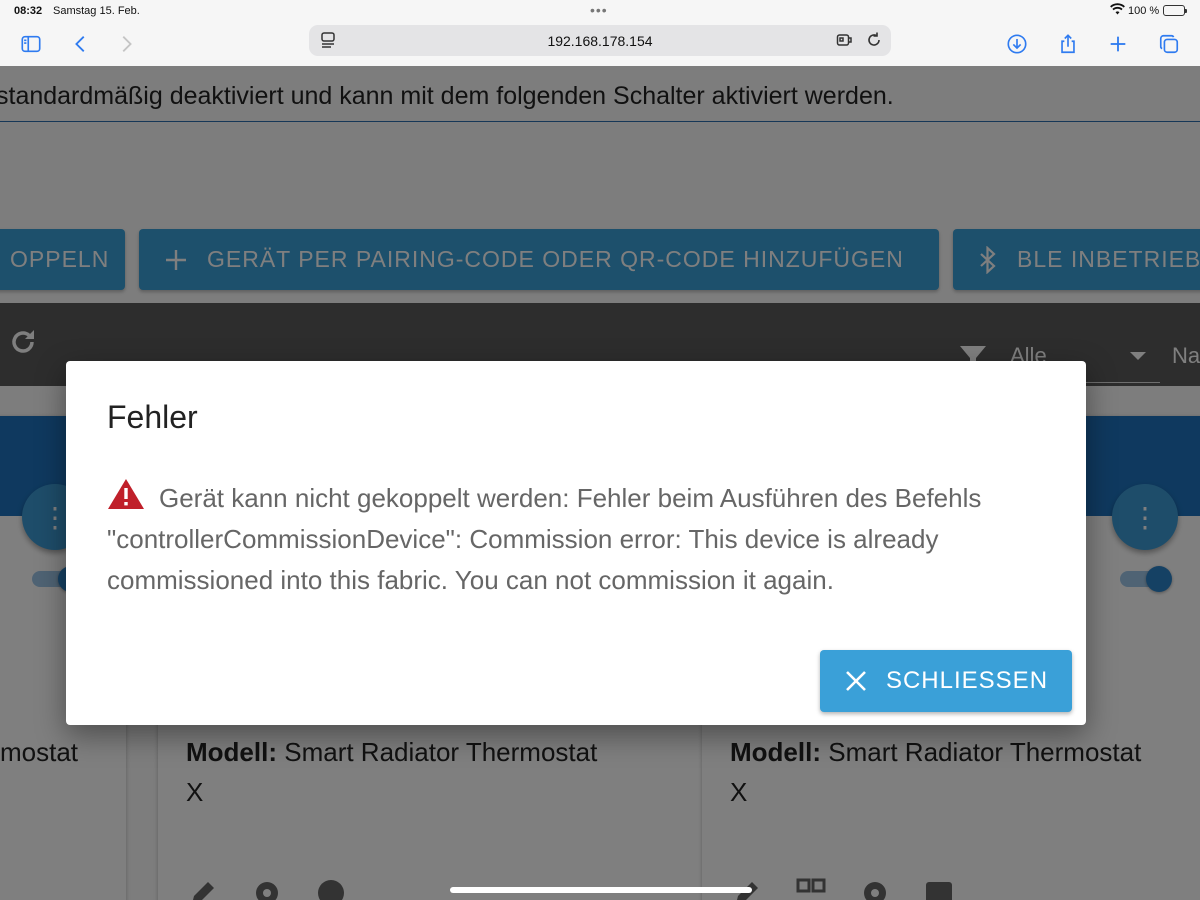  I want to click on close-icon, so click(856, 681).